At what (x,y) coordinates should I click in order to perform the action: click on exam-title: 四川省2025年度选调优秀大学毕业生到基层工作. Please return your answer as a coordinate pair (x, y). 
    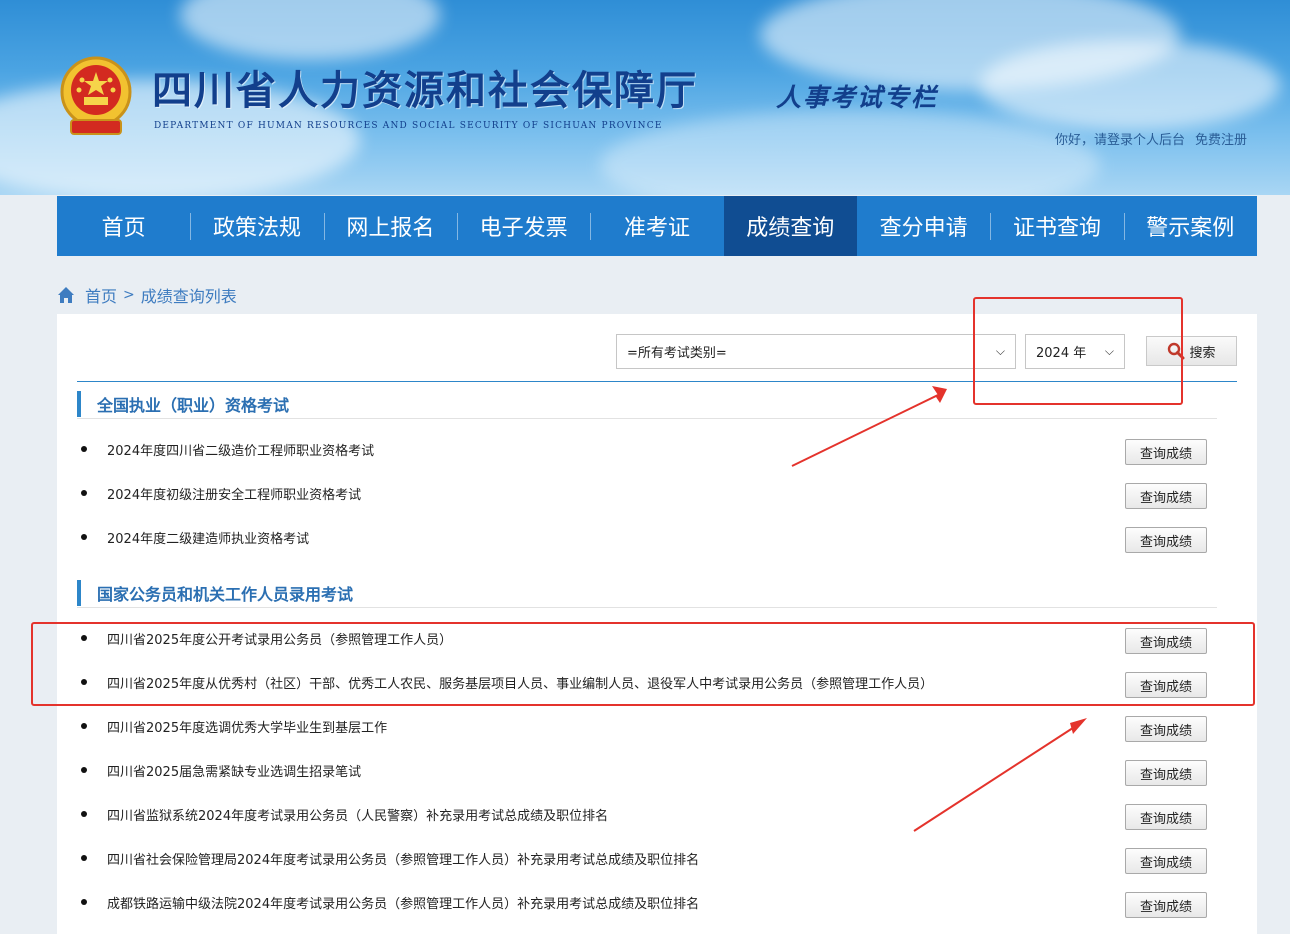
    Looking at the image, I should click on (657, 726).